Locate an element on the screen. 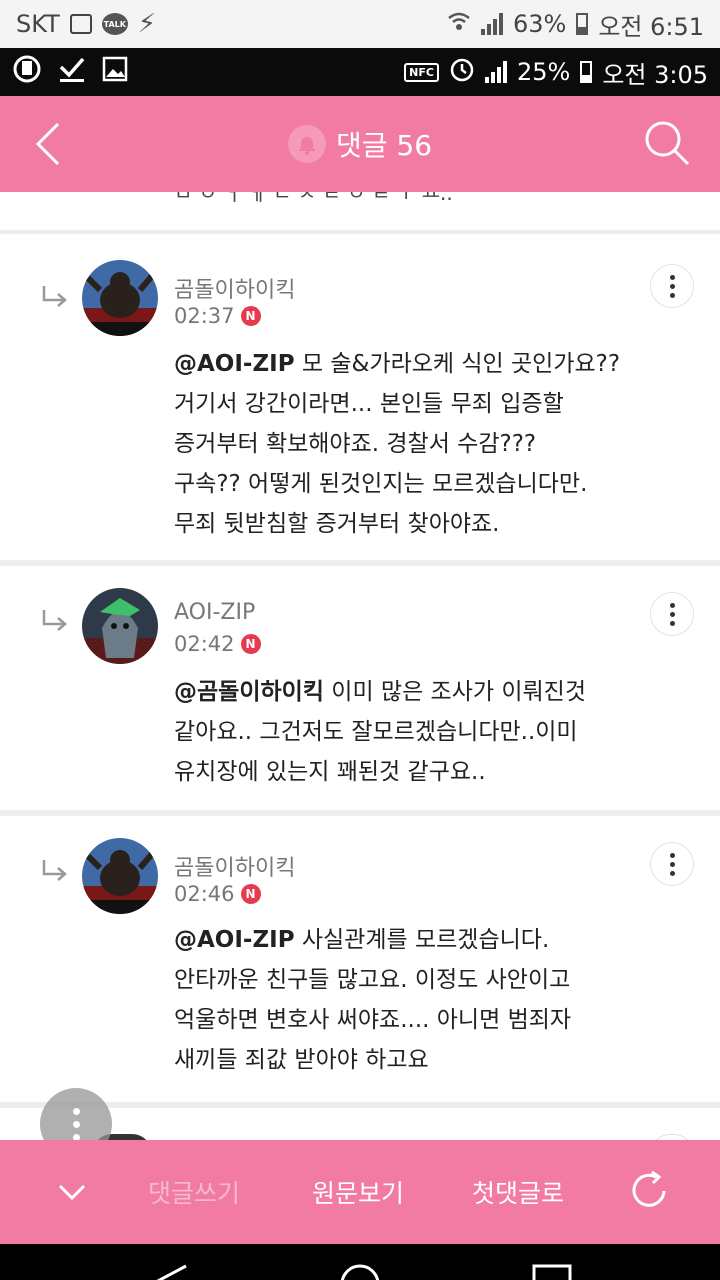 The height and width of the screenshot is (1280, 720). image-notification-icon is located at coordinates (115, 72).